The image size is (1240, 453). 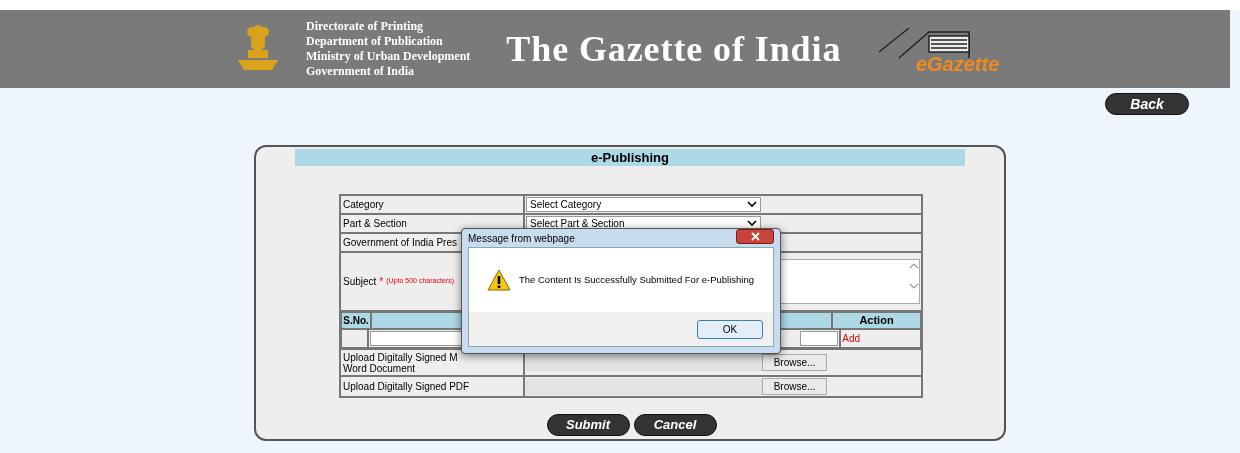 What do you see at coordinates (360, 282) in the screenshot?
I see `field-label: Subject` at bounding box center [360, 282].